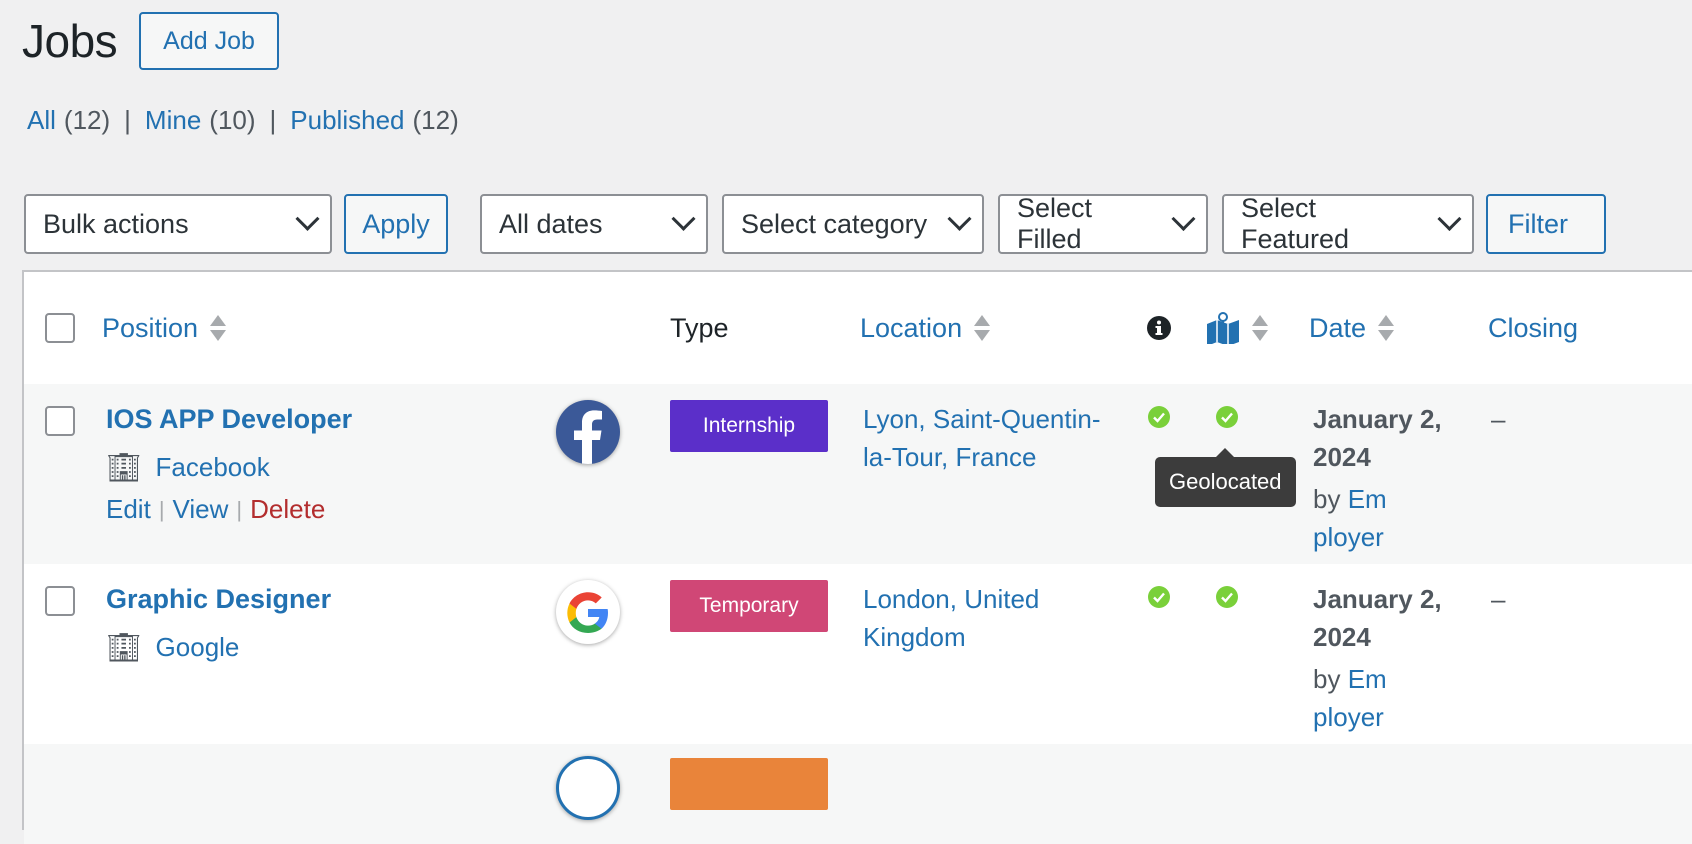 This screenshot has width=1692, height=844. Describe the element at coordinates (988, 637) in the screenshot. I see `location-line: Kingdom` at that location.